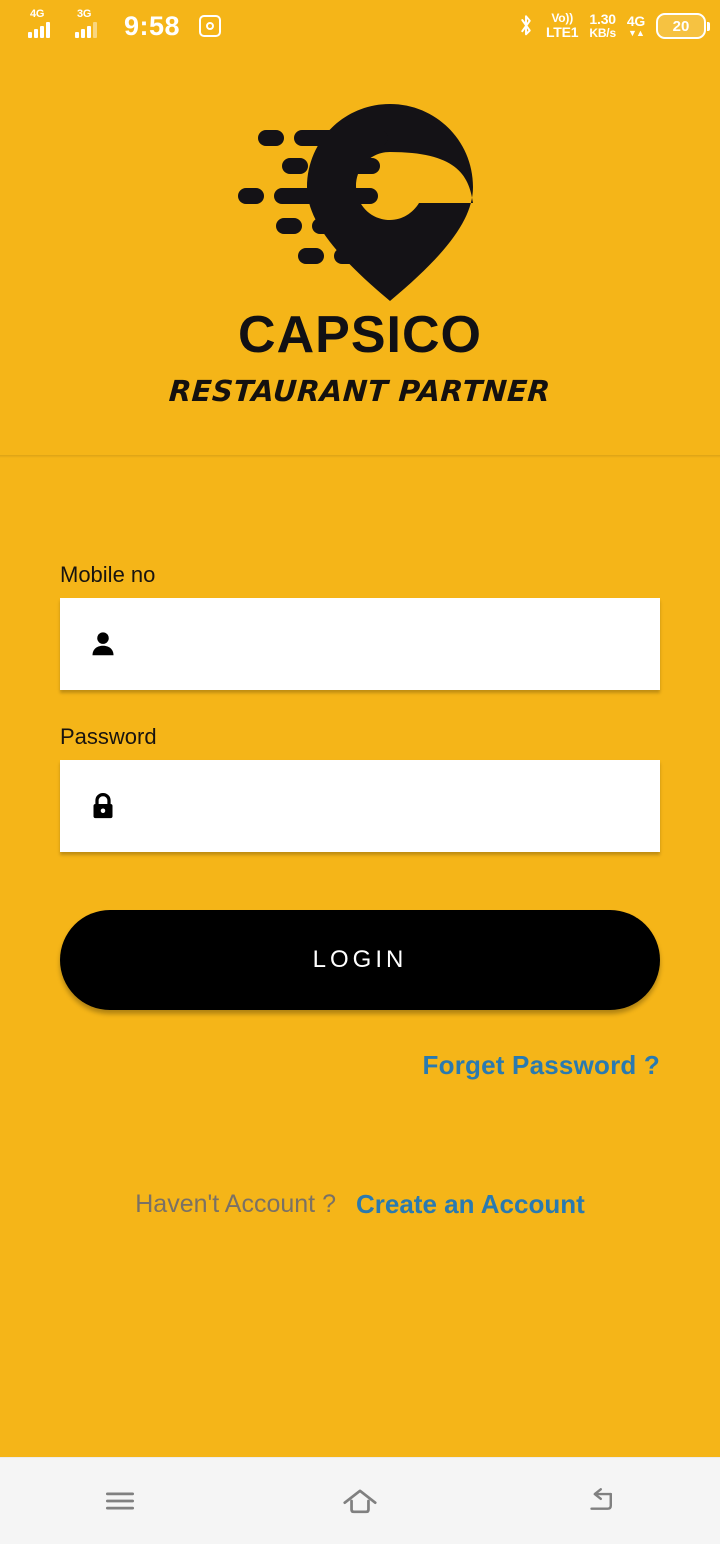 The width and height of the screenshot is (720, 1544). Describe the element at coordinates (360, 391) in the screenshot. I see `brand-tagline: RESTAURANT PARTNER` at that location.